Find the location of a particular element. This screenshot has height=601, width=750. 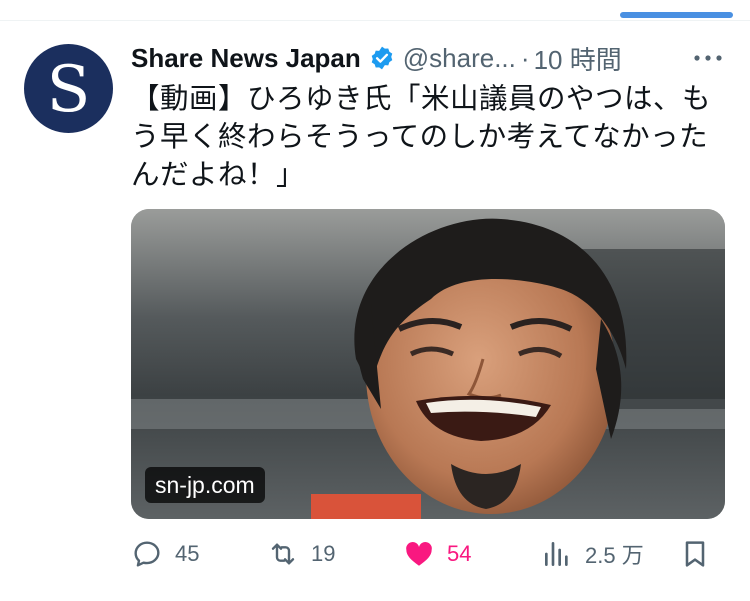

retweet-count: 19 is located at coordinates (323, 553).